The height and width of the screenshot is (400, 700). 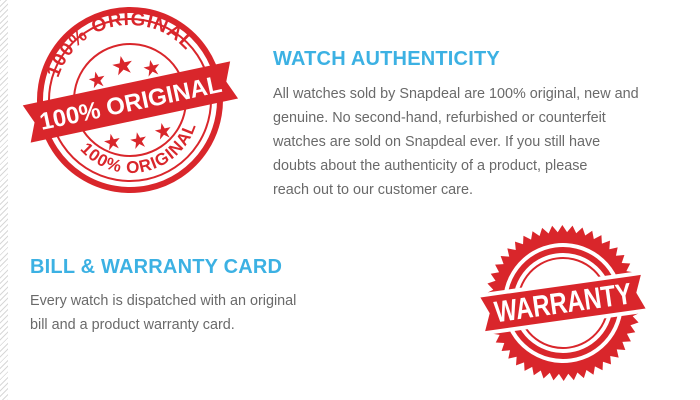 What do you see at coordinates (117, 44) in the screenshot?
I see `original-stamp-arc-top: 100% ORIGINAL` at bounding box center [117, 44].